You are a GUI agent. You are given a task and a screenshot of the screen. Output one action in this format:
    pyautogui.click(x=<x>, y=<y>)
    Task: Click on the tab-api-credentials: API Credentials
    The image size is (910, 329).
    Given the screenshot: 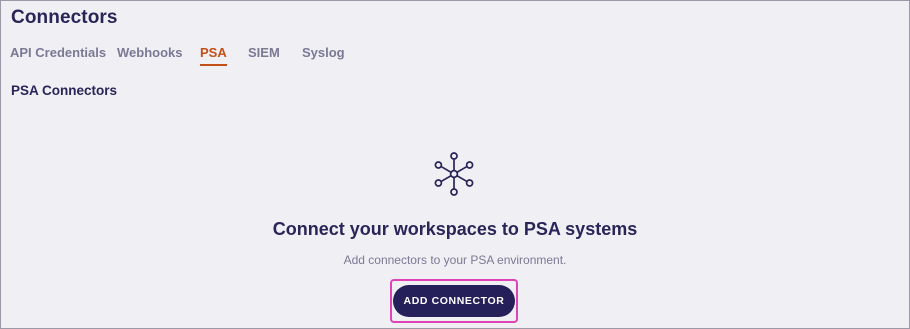 What is the action you would take?
    pyautogui.click(x=58, y=55)
    